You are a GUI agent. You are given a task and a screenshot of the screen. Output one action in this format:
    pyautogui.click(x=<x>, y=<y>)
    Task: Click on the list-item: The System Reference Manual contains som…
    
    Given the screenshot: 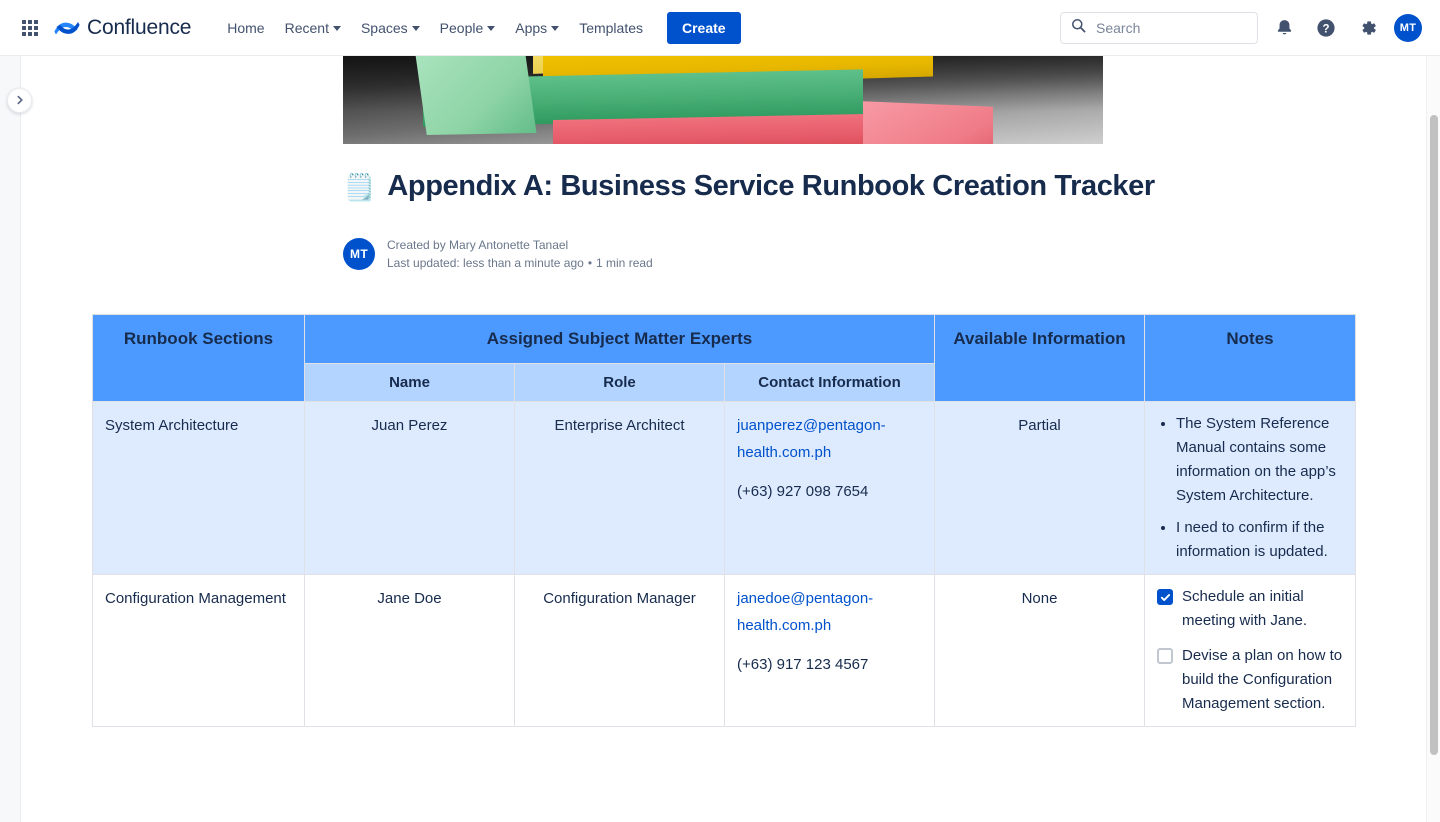 What is the action you would take?
    pyautogui.click(x=1259, y=460)
    